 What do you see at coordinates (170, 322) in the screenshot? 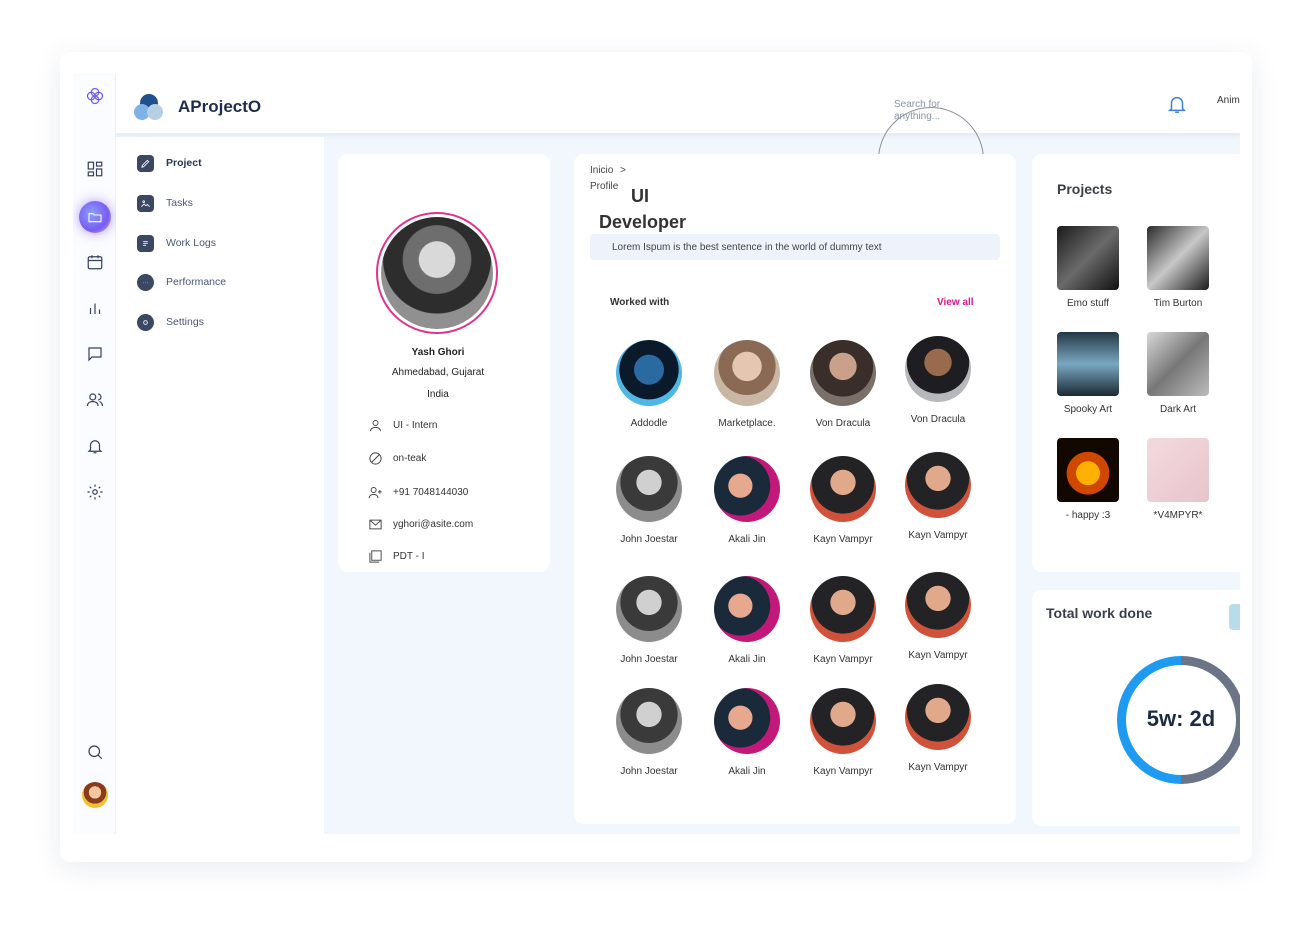
I see `sidebar-item-settings: Settings` at bounding box center [170, 322].